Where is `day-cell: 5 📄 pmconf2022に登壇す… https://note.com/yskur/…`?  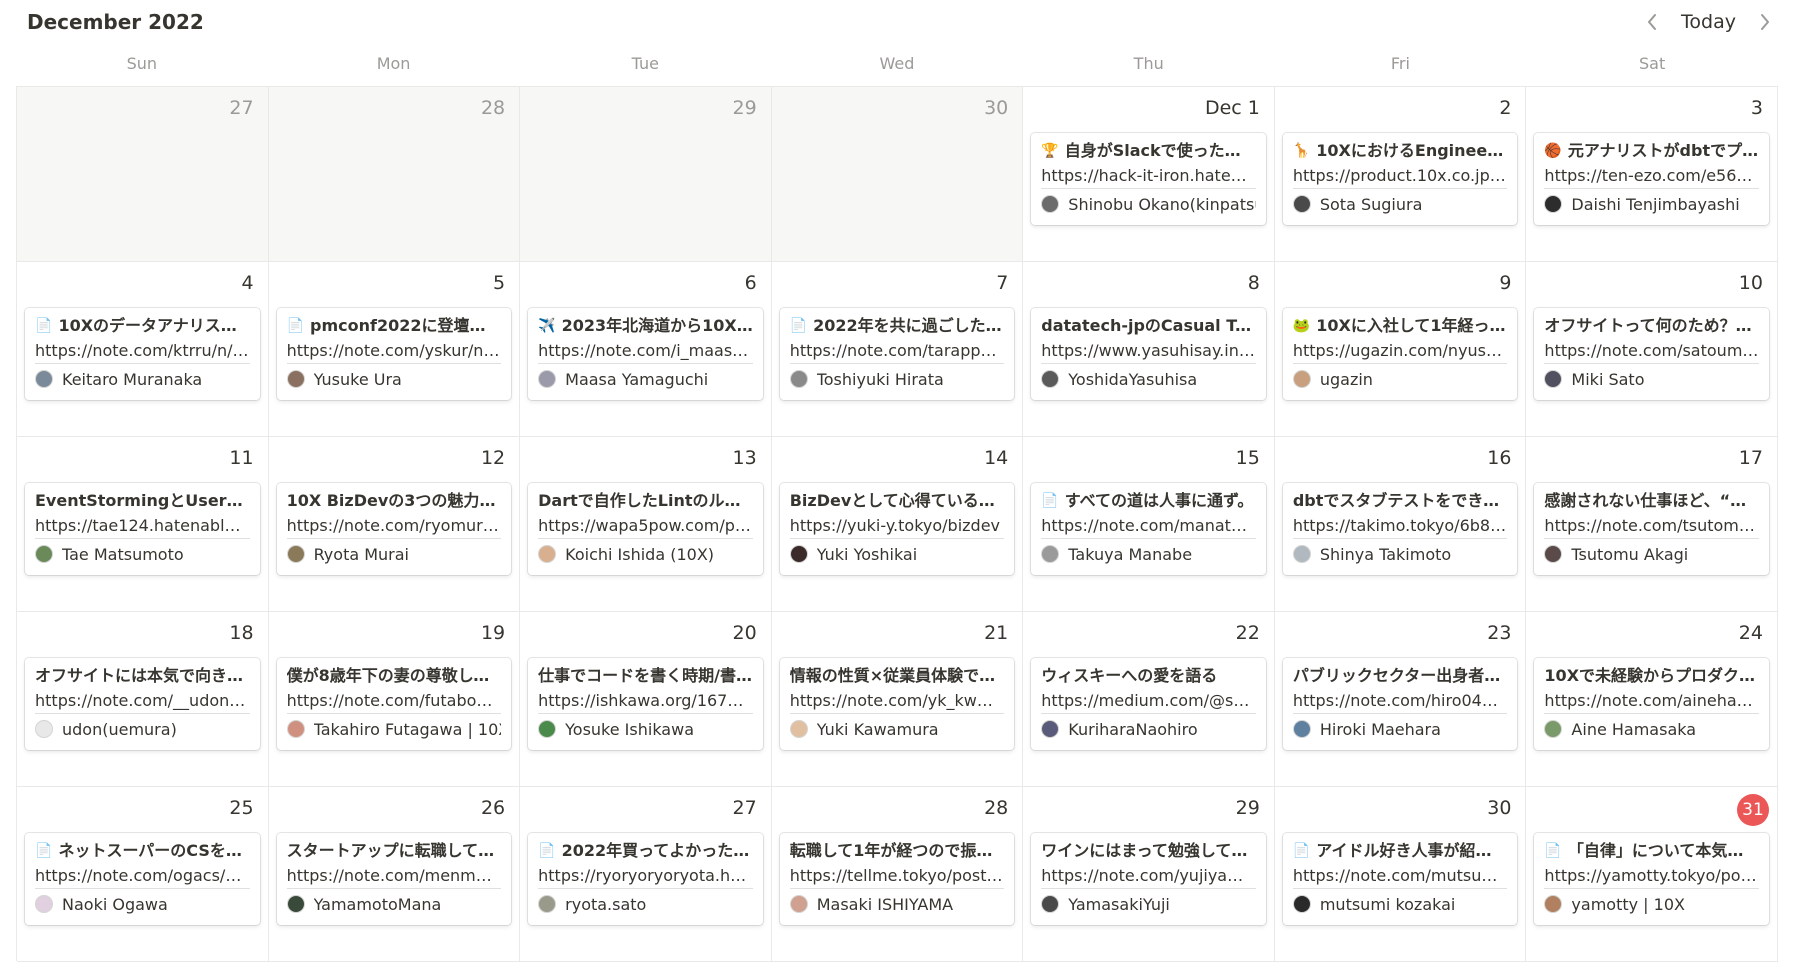
day-cell: 5 📄 pmconf2022に登壇す… https://note.com/yskur/… is located at coordinates (394, 349).